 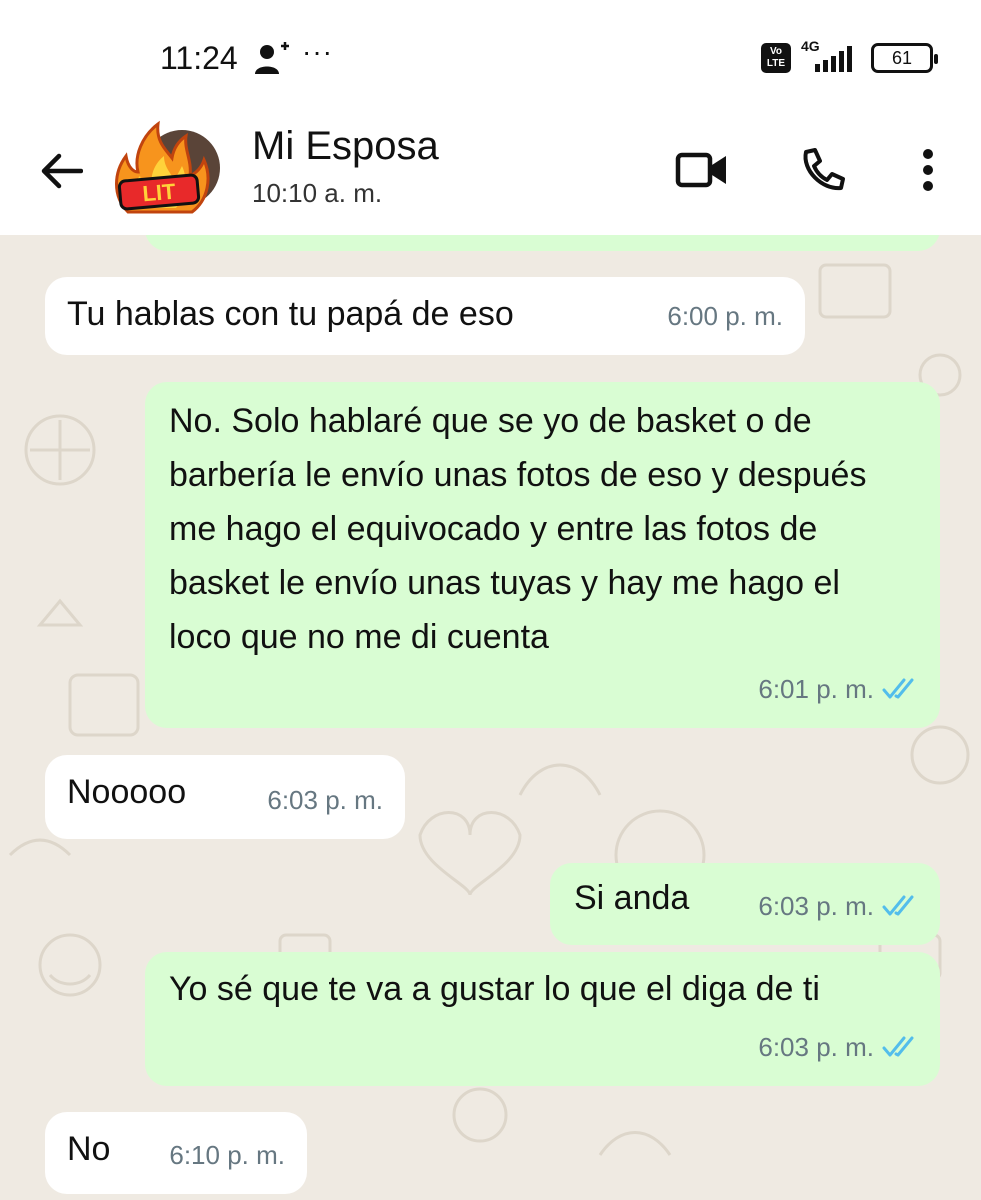 What do you see at coordinates (928, 170) in the screenshot?
I see `overflow-menu-icon` at bounding box center [928, 170].